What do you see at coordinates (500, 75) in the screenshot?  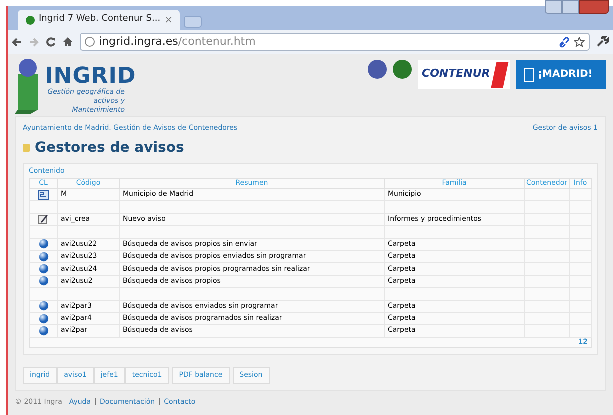 I see `c-mark-icon` at bounding box center [500, 75].